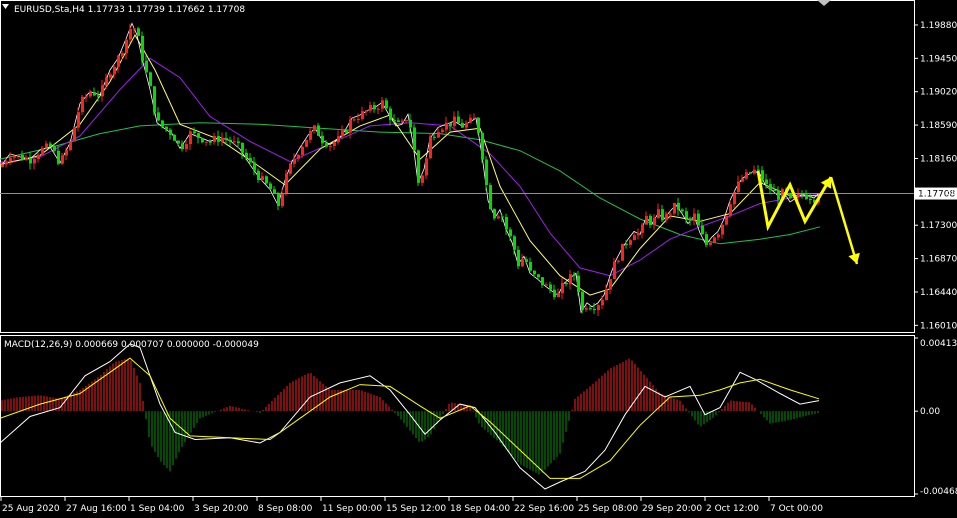 The height and width of the screenshot is (518, 957). Describe the element at coordinates (938, 26) in the screenshot. I see `price-tick-label: 1.19880` at that location.